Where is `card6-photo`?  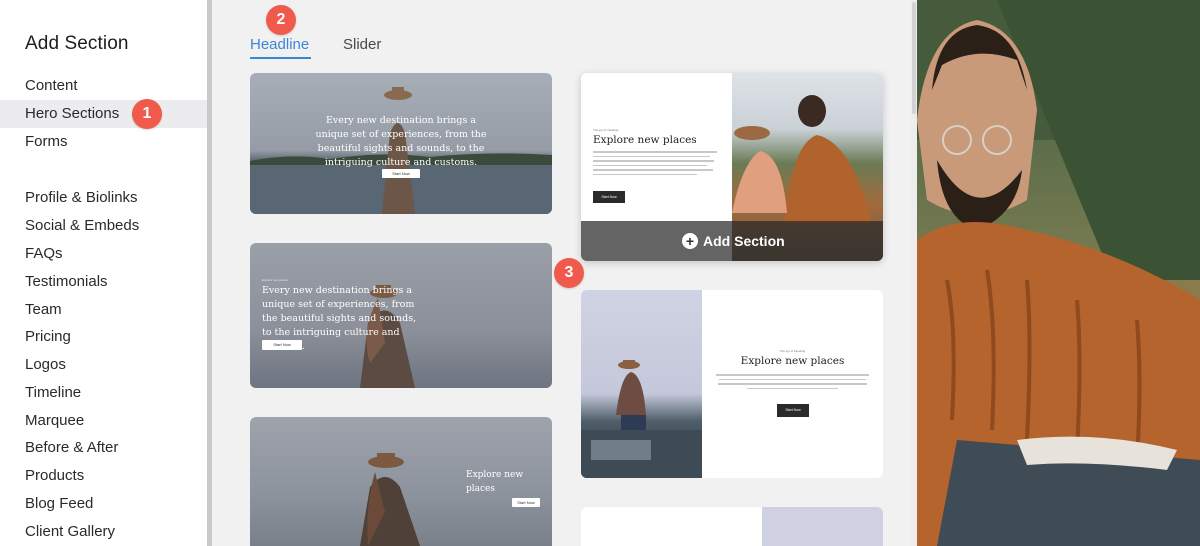 card6-photo is located at coordinates (822, 526).